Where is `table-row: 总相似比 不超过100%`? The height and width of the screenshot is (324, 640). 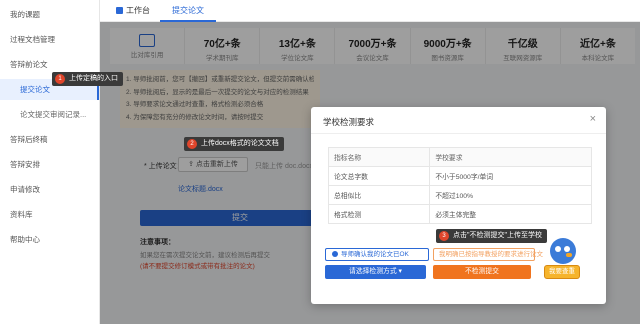 table-row: 总相似比 不超过100% is located at coordinates (459, 195).